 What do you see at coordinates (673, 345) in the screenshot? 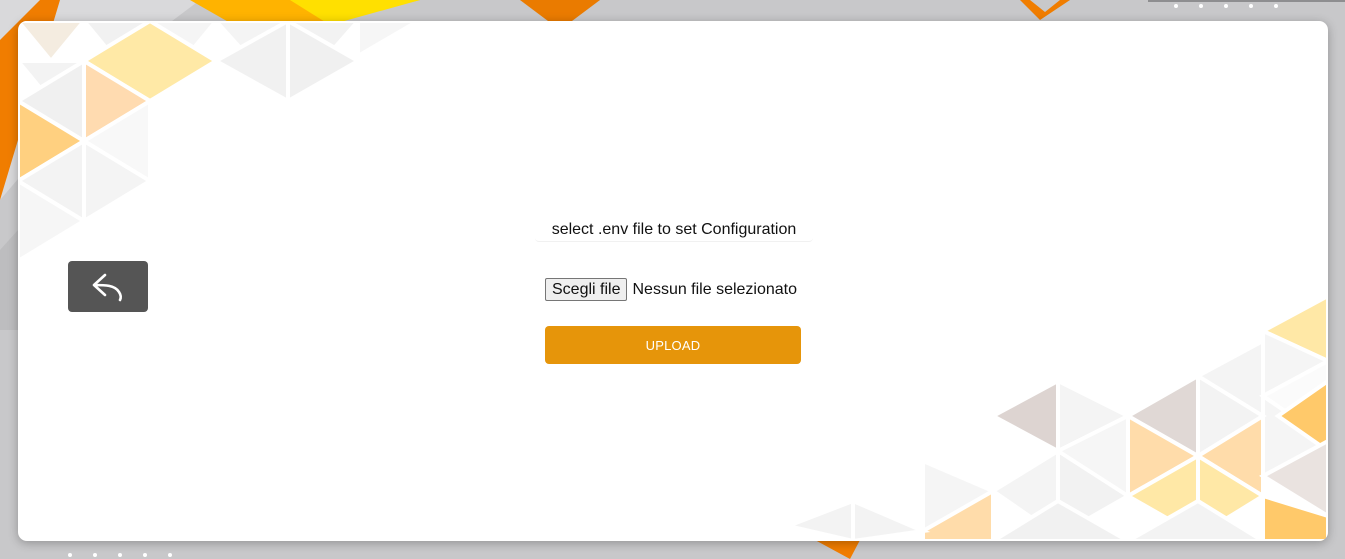
I see `upload-button: UPLOAD` at bounding box center [673, 345].